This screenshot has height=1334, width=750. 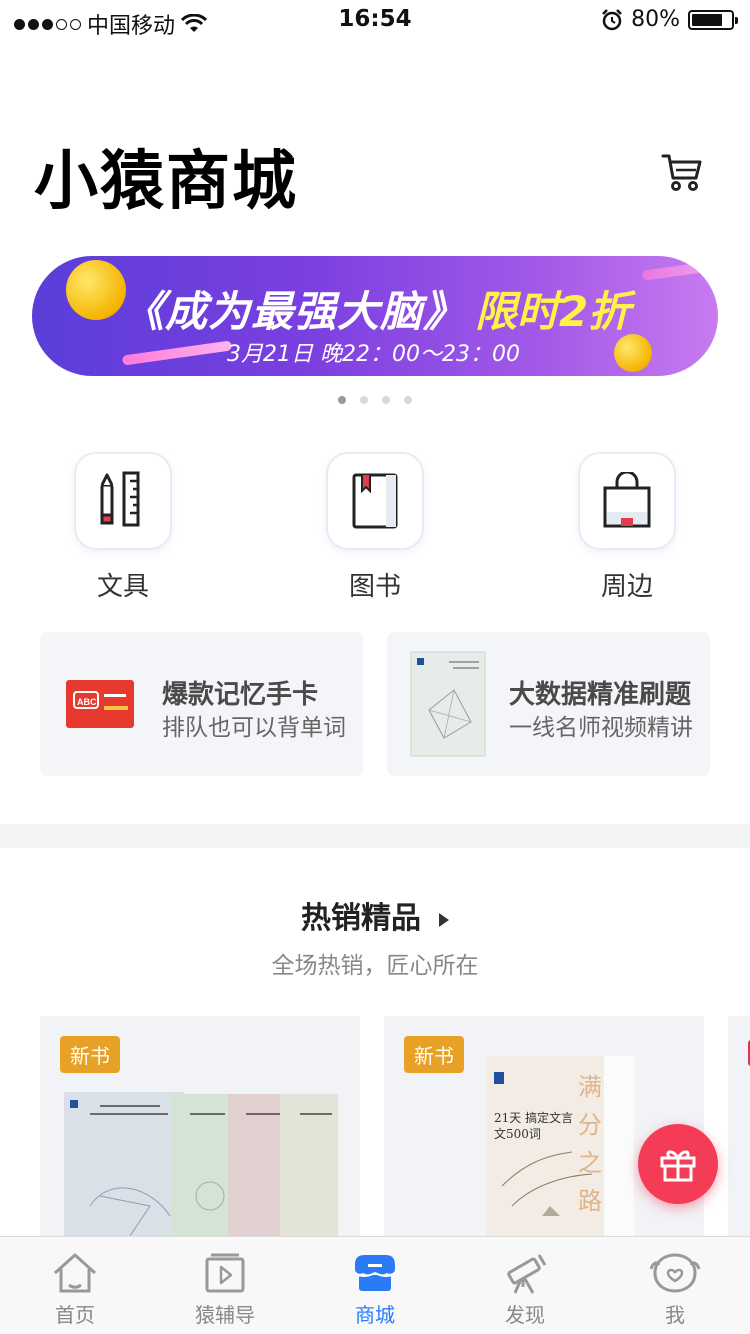 I want to click on category-books: 图书, so click(x=375, y=527).